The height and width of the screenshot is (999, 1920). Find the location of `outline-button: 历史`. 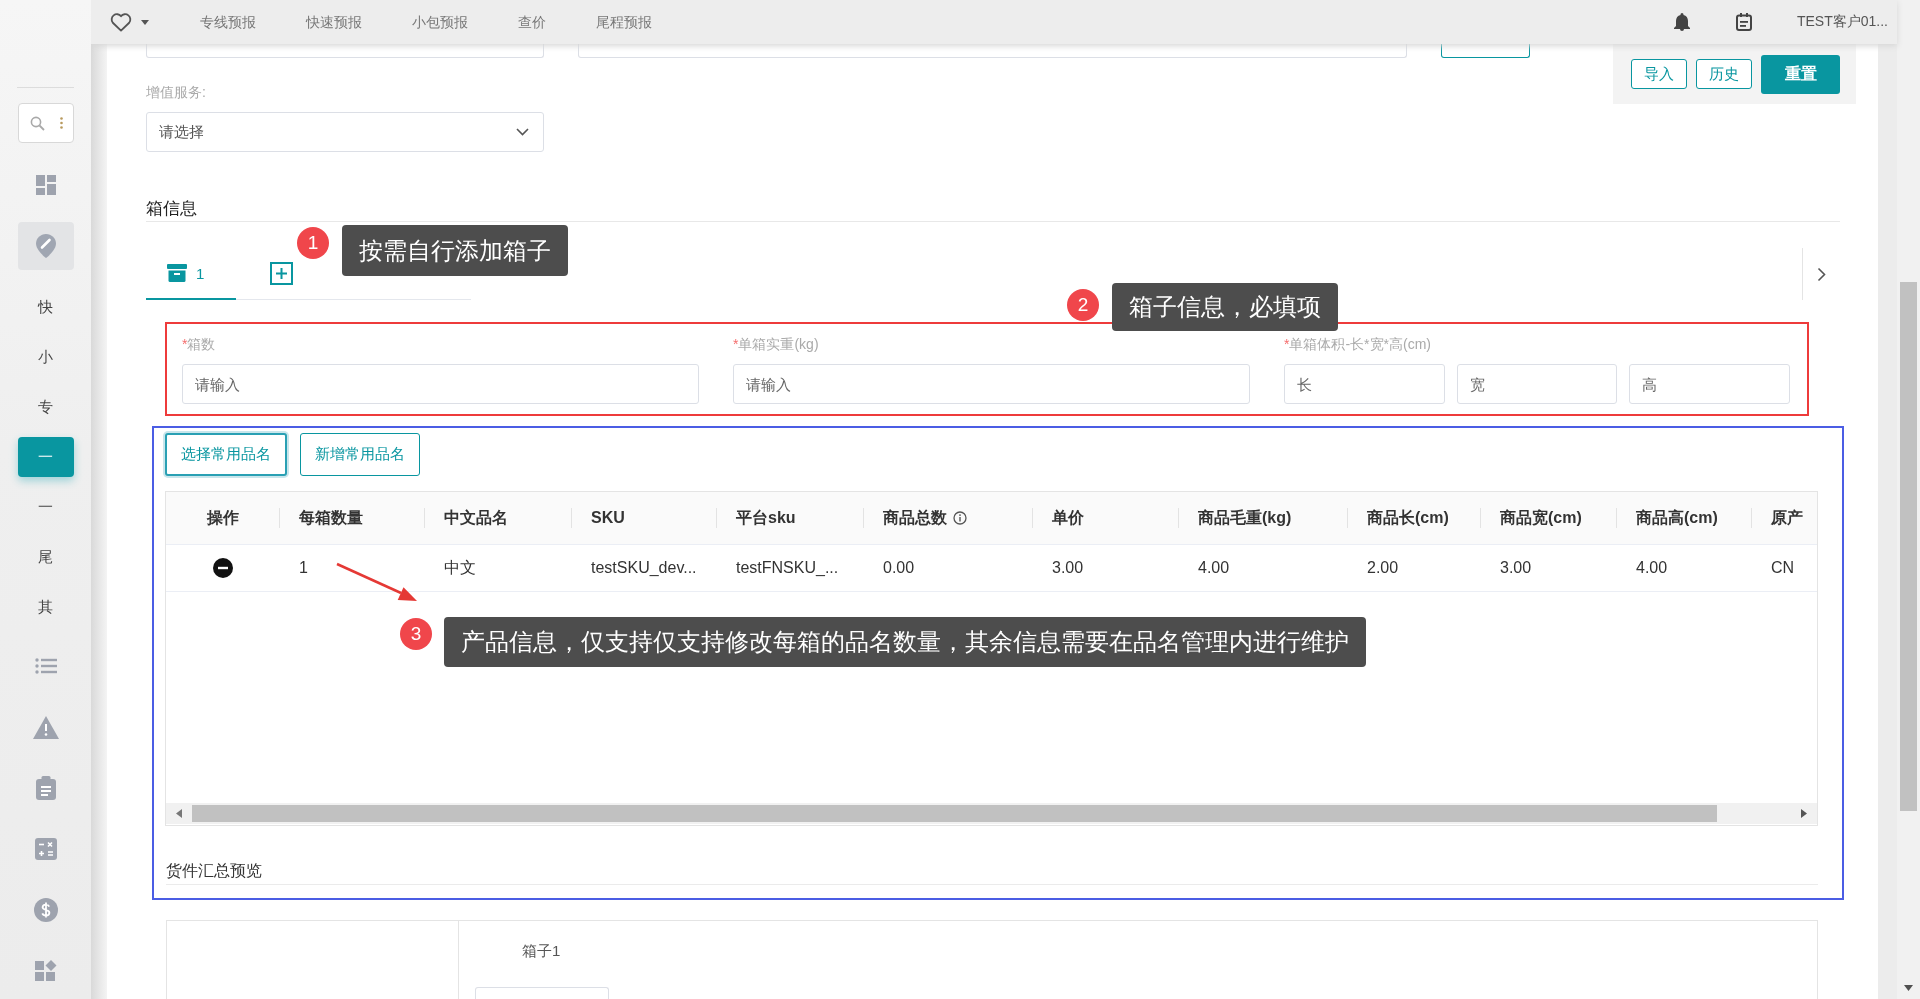

outline-button: 历史 is located at coordinates (1724, 74).